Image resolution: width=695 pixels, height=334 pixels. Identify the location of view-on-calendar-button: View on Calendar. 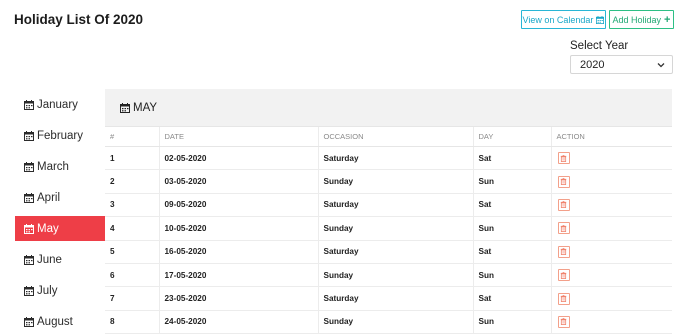
(563, 19).